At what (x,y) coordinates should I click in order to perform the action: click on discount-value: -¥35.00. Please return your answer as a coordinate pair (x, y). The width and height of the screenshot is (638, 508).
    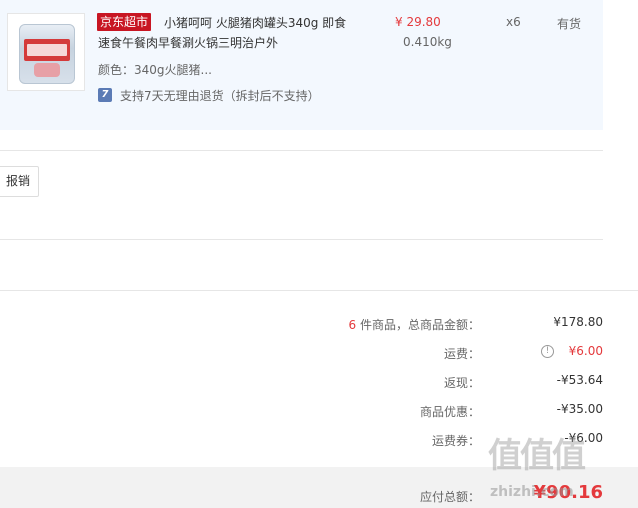
    Looking at the image, I should click on (579, 409).